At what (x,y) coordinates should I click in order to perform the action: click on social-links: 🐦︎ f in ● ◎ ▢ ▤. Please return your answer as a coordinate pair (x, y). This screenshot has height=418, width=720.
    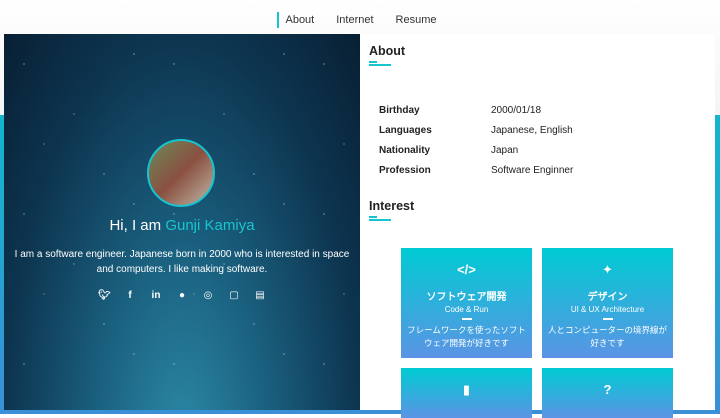
    Looking at the image, I should click on (182, 295).